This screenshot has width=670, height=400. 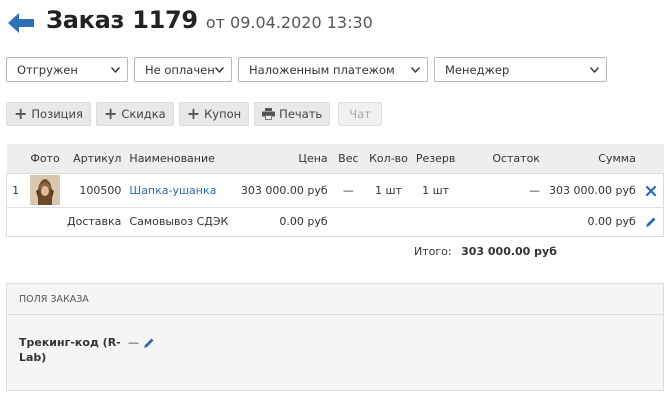 I want to click on print-label: Печать, so click(x=301, y=114).